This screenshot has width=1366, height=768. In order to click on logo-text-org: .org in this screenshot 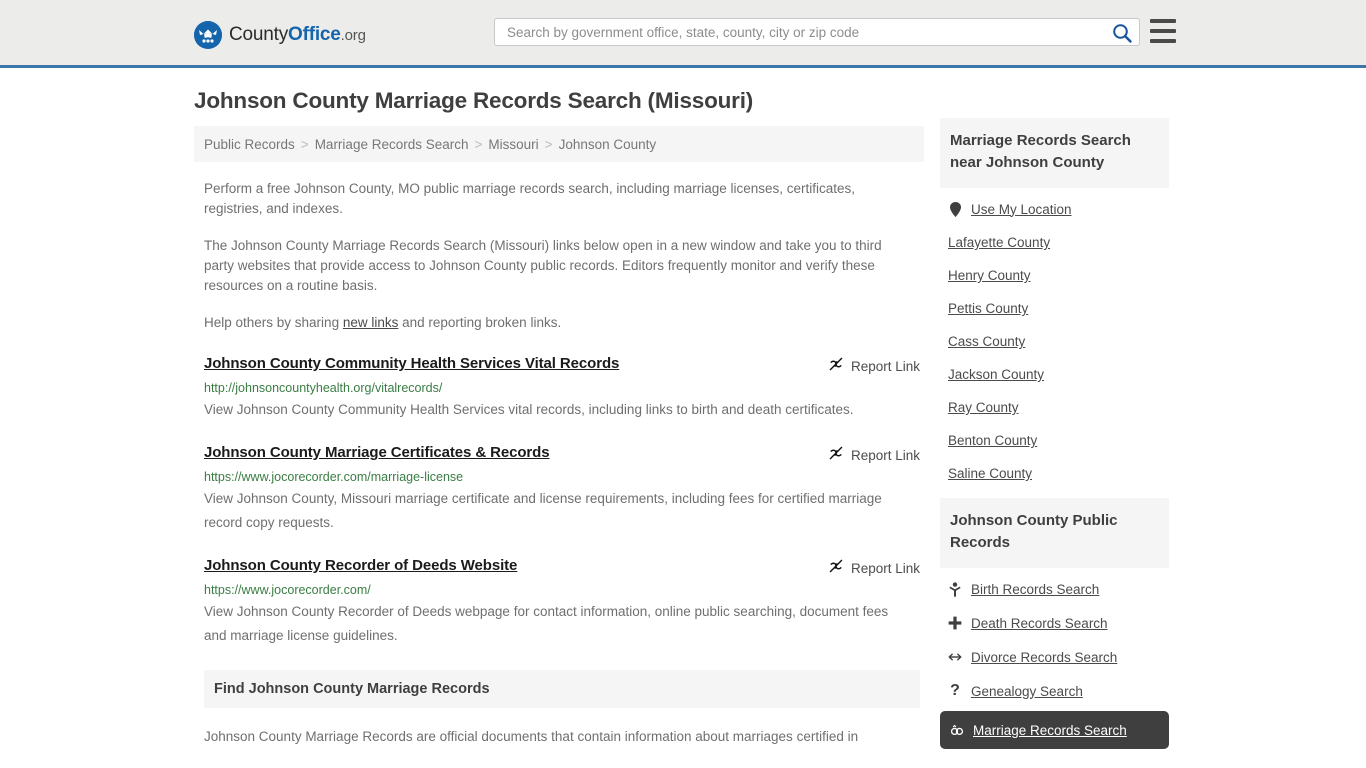, I will do `click(353, 35)`.